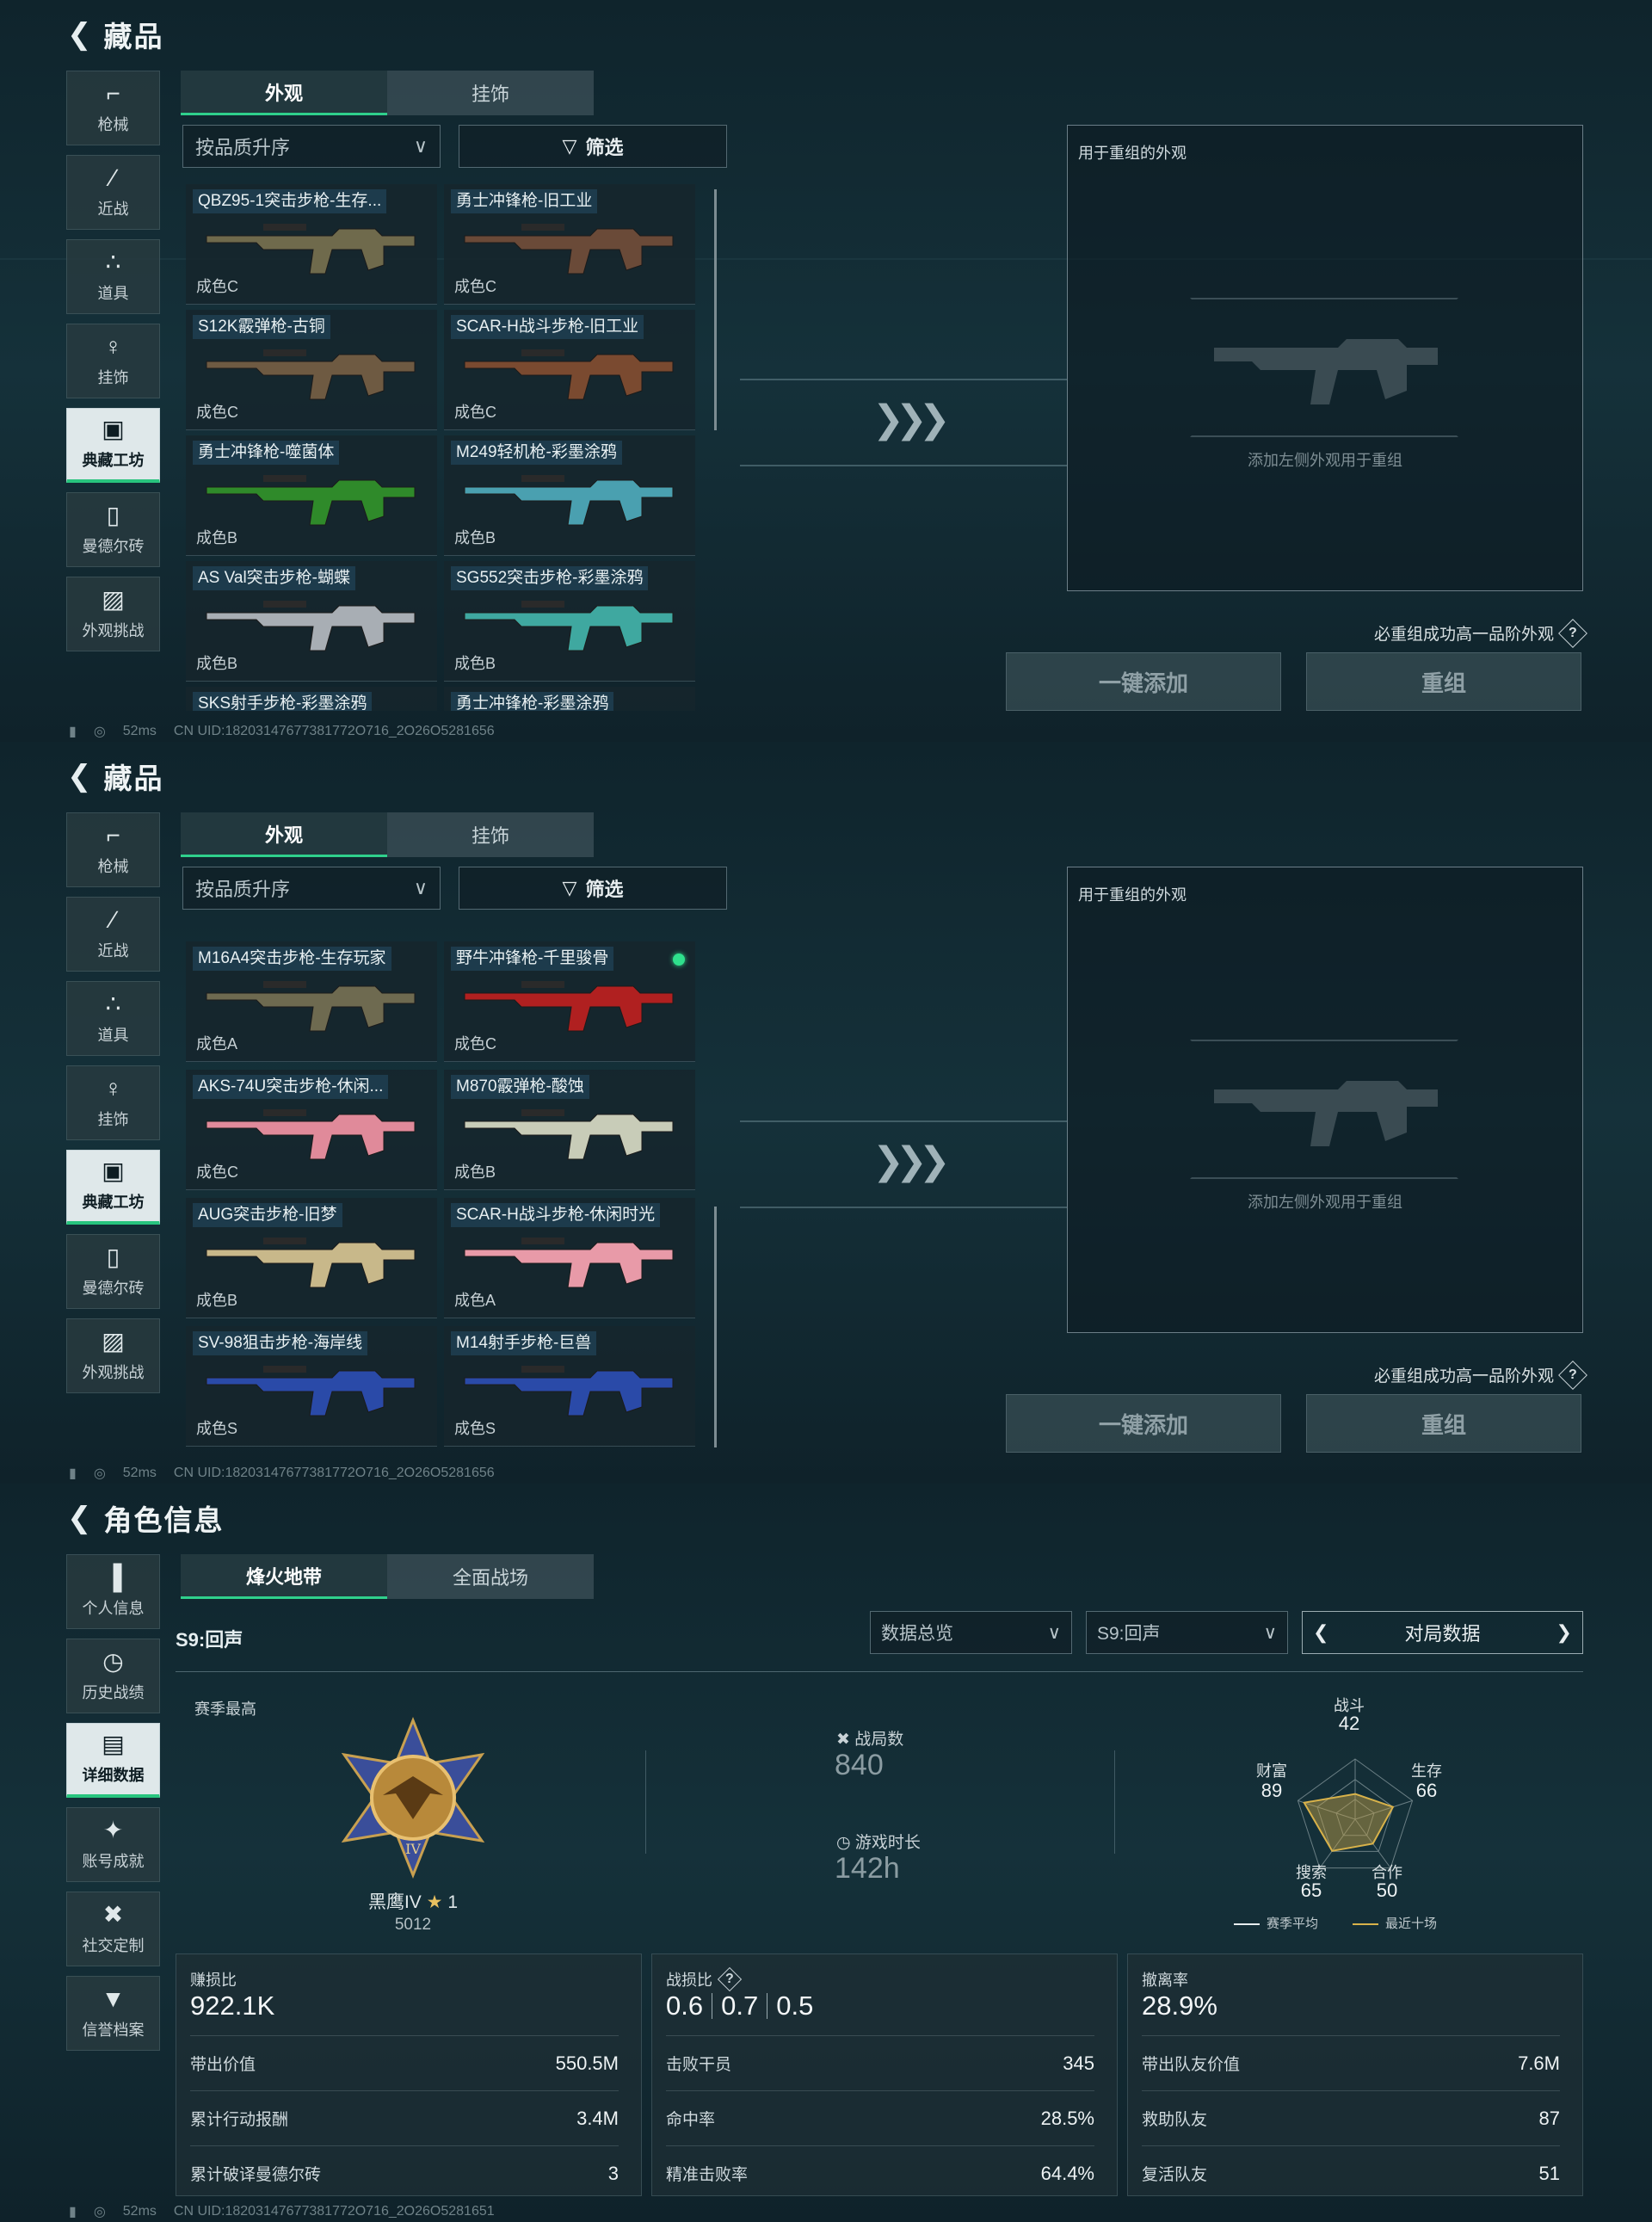 The width and height of the screenshot is (1652, 2222). I want to click on skin-card: M14射手步枪-巨兽 成色S, so click(569, 1386).